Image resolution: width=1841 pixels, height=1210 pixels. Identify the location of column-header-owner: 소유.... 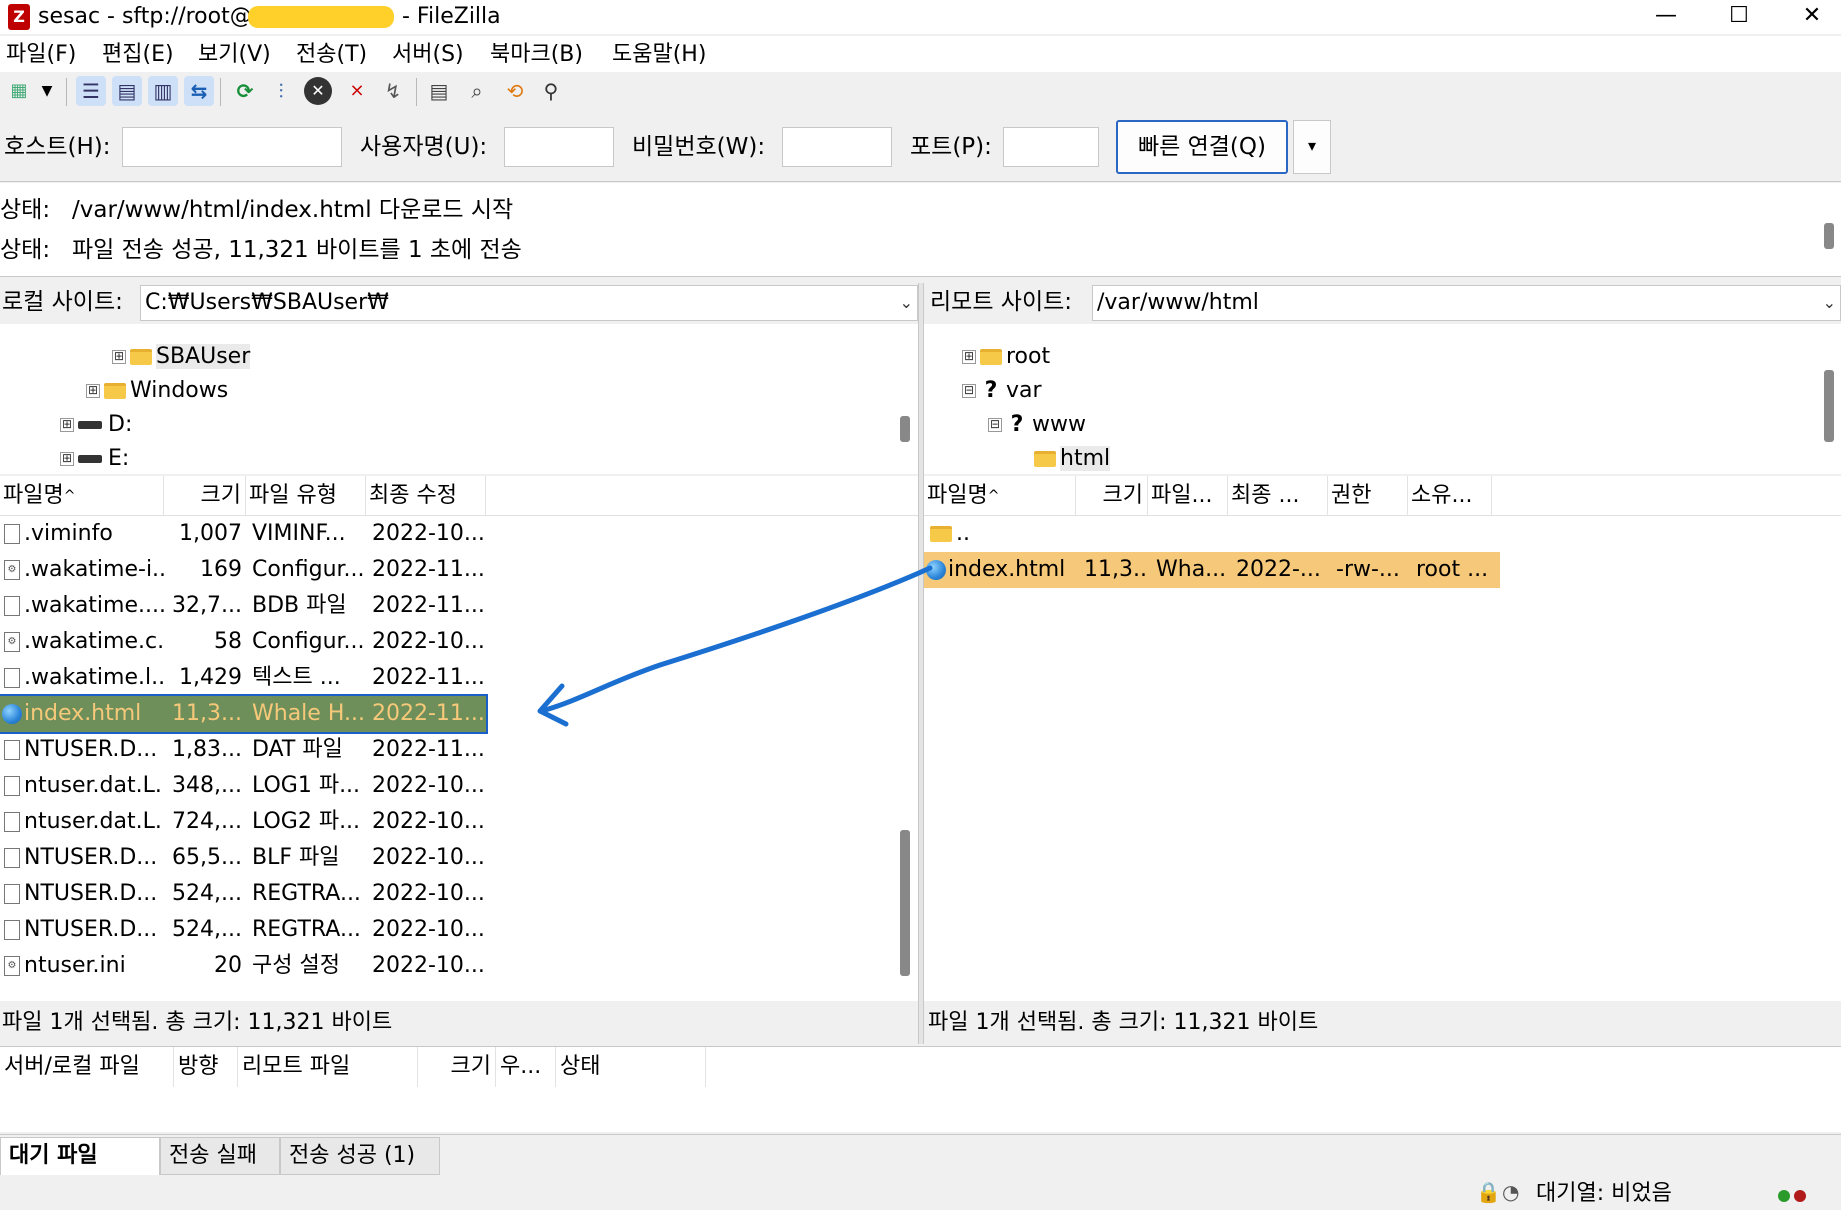
(1450, 496).